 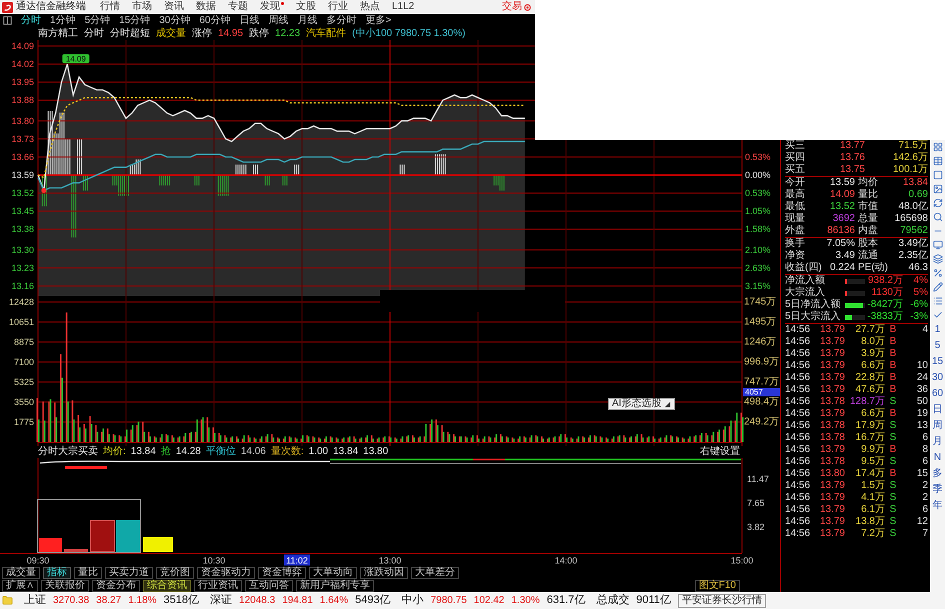 I want to click on quote-label: 量比, so click(x=868, y=195).